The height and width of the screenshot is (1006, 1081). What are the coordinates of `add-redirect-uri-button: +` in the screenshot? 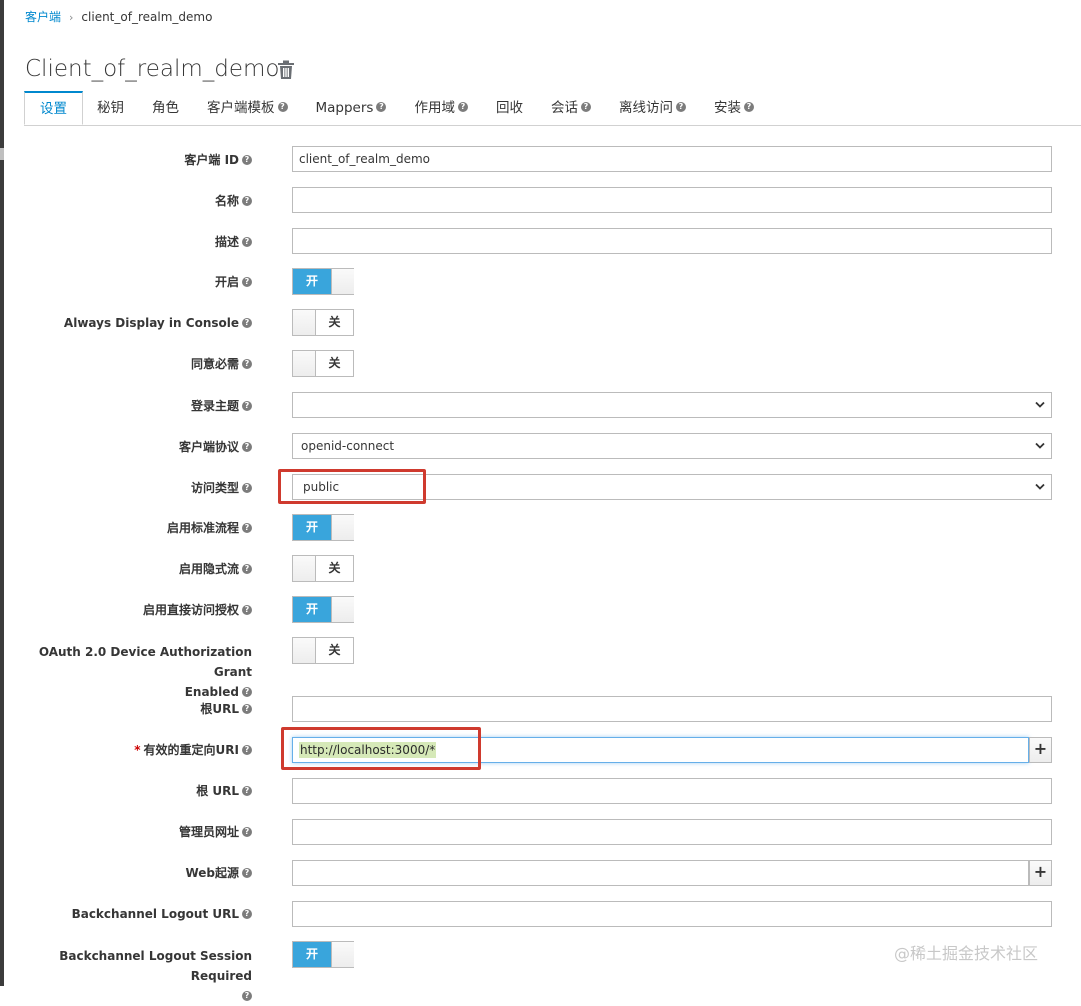 It's located at (1040, 750).